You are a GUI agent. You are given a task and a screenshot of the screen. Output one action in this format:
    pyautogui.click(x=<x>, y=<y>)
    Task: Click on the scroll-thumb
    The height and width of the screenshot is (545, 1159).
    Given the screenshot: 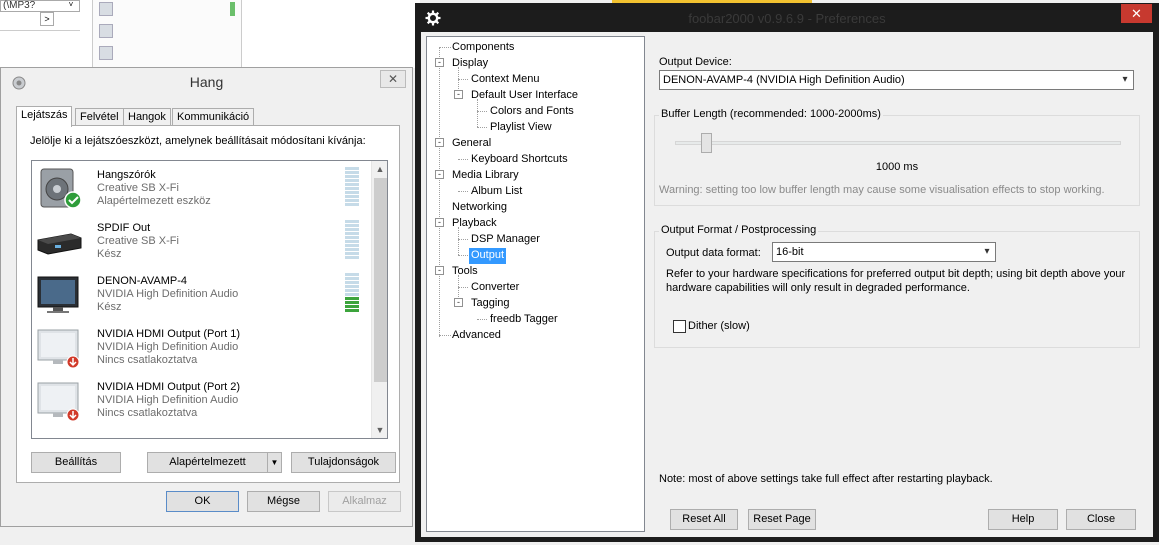 What is the action you would take?
    pyautogui.click(x=380, y=280)
    